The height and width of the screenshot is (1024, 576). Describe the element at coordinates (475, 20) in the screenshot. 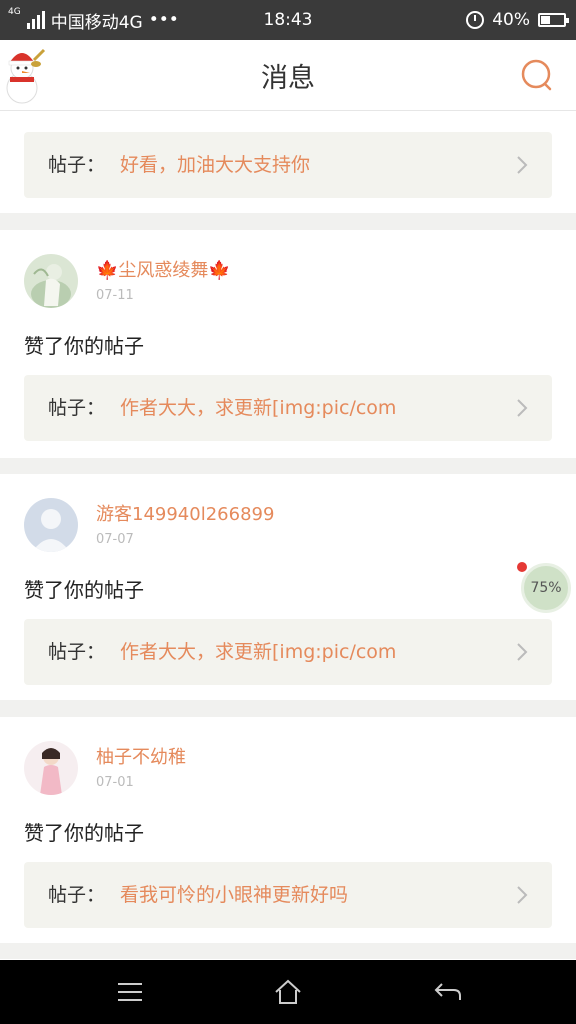

I see `alarm-icon` at that location.